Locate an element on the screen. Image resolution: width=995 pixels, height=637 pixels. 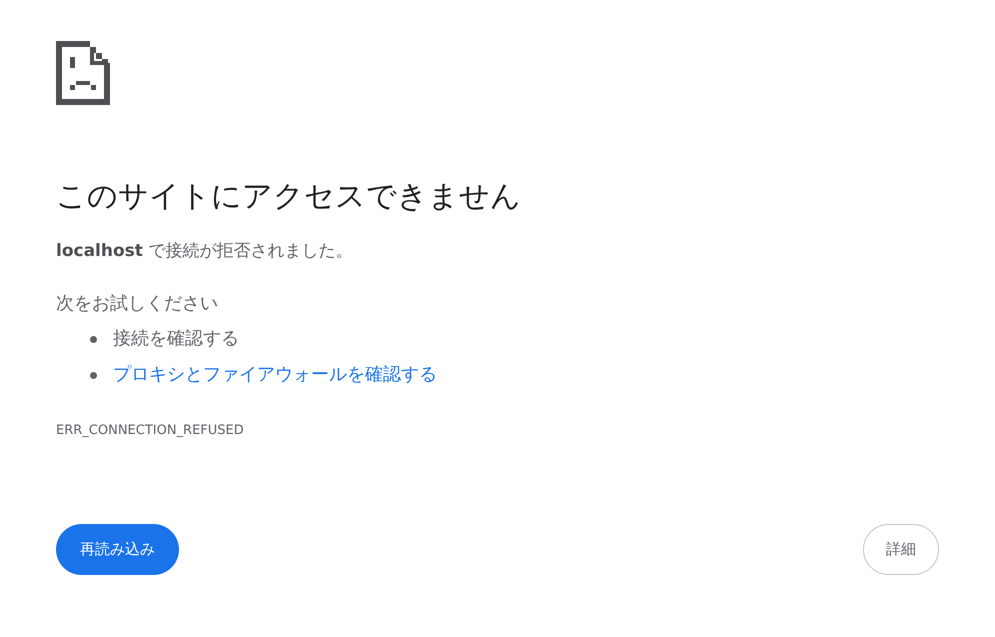
suggestion-text: 接続を確認する is located at coordinates (176, 339).